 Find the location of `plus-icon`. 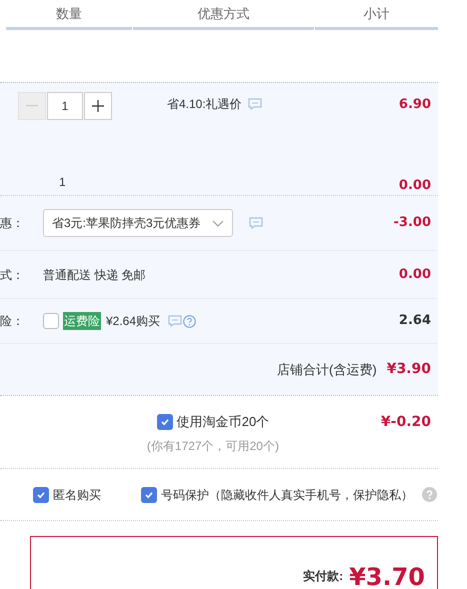

plus-icon is located at coordinates (98, 106).